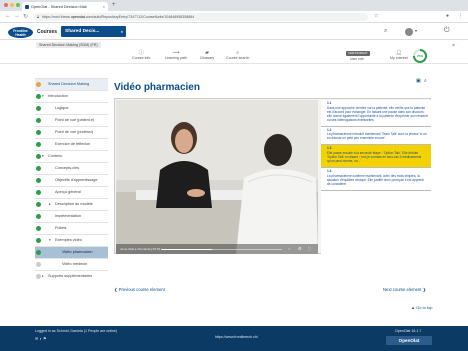 This screenshot has width=468, height=351. What do you see at coordinates (76, 180) in the screenshot?
I see `menu-item-label: Objectifs d'apprentissage` at bounding box center [76, 180].